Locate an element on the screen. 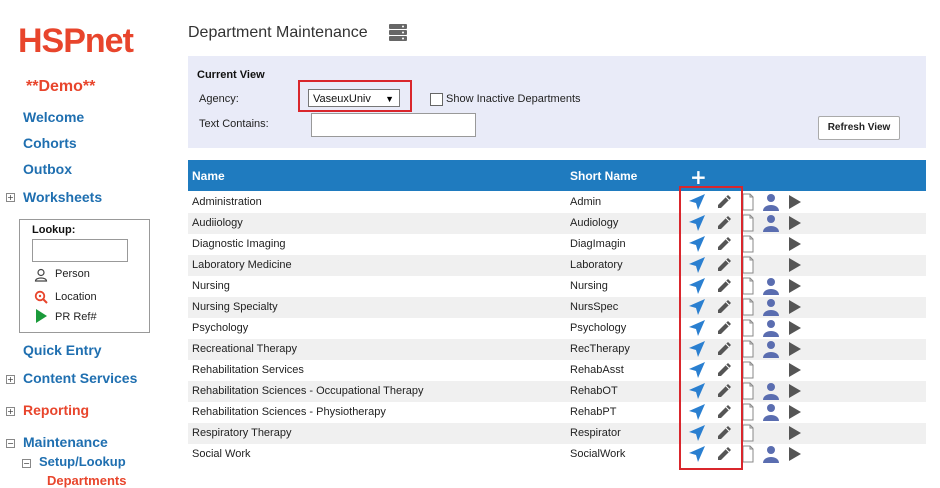  department-name-cell: Audiiology is located at coordinates (217, 223).